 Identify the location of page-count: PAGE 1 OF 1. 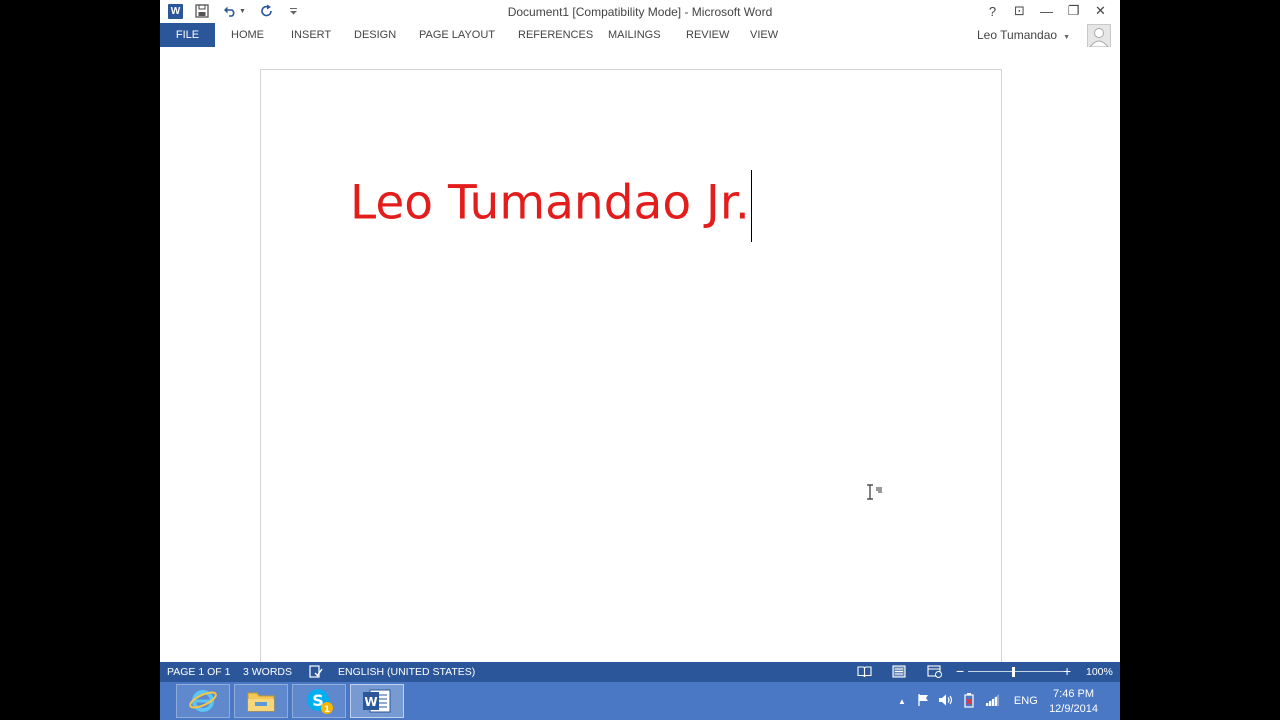
(198, 672).